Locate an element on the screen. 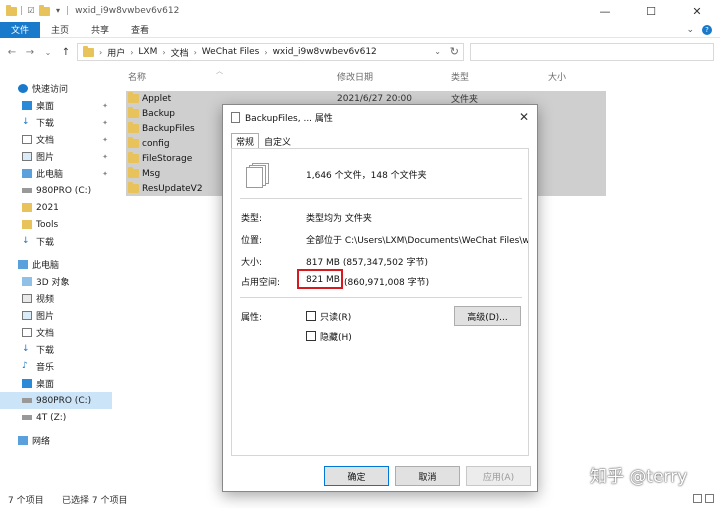 The height and width of the screenshot is (508, 720). ribbon-tabs: 文件 主页 共享 查看 ⌄ ? is located at coordinates (360, 29).